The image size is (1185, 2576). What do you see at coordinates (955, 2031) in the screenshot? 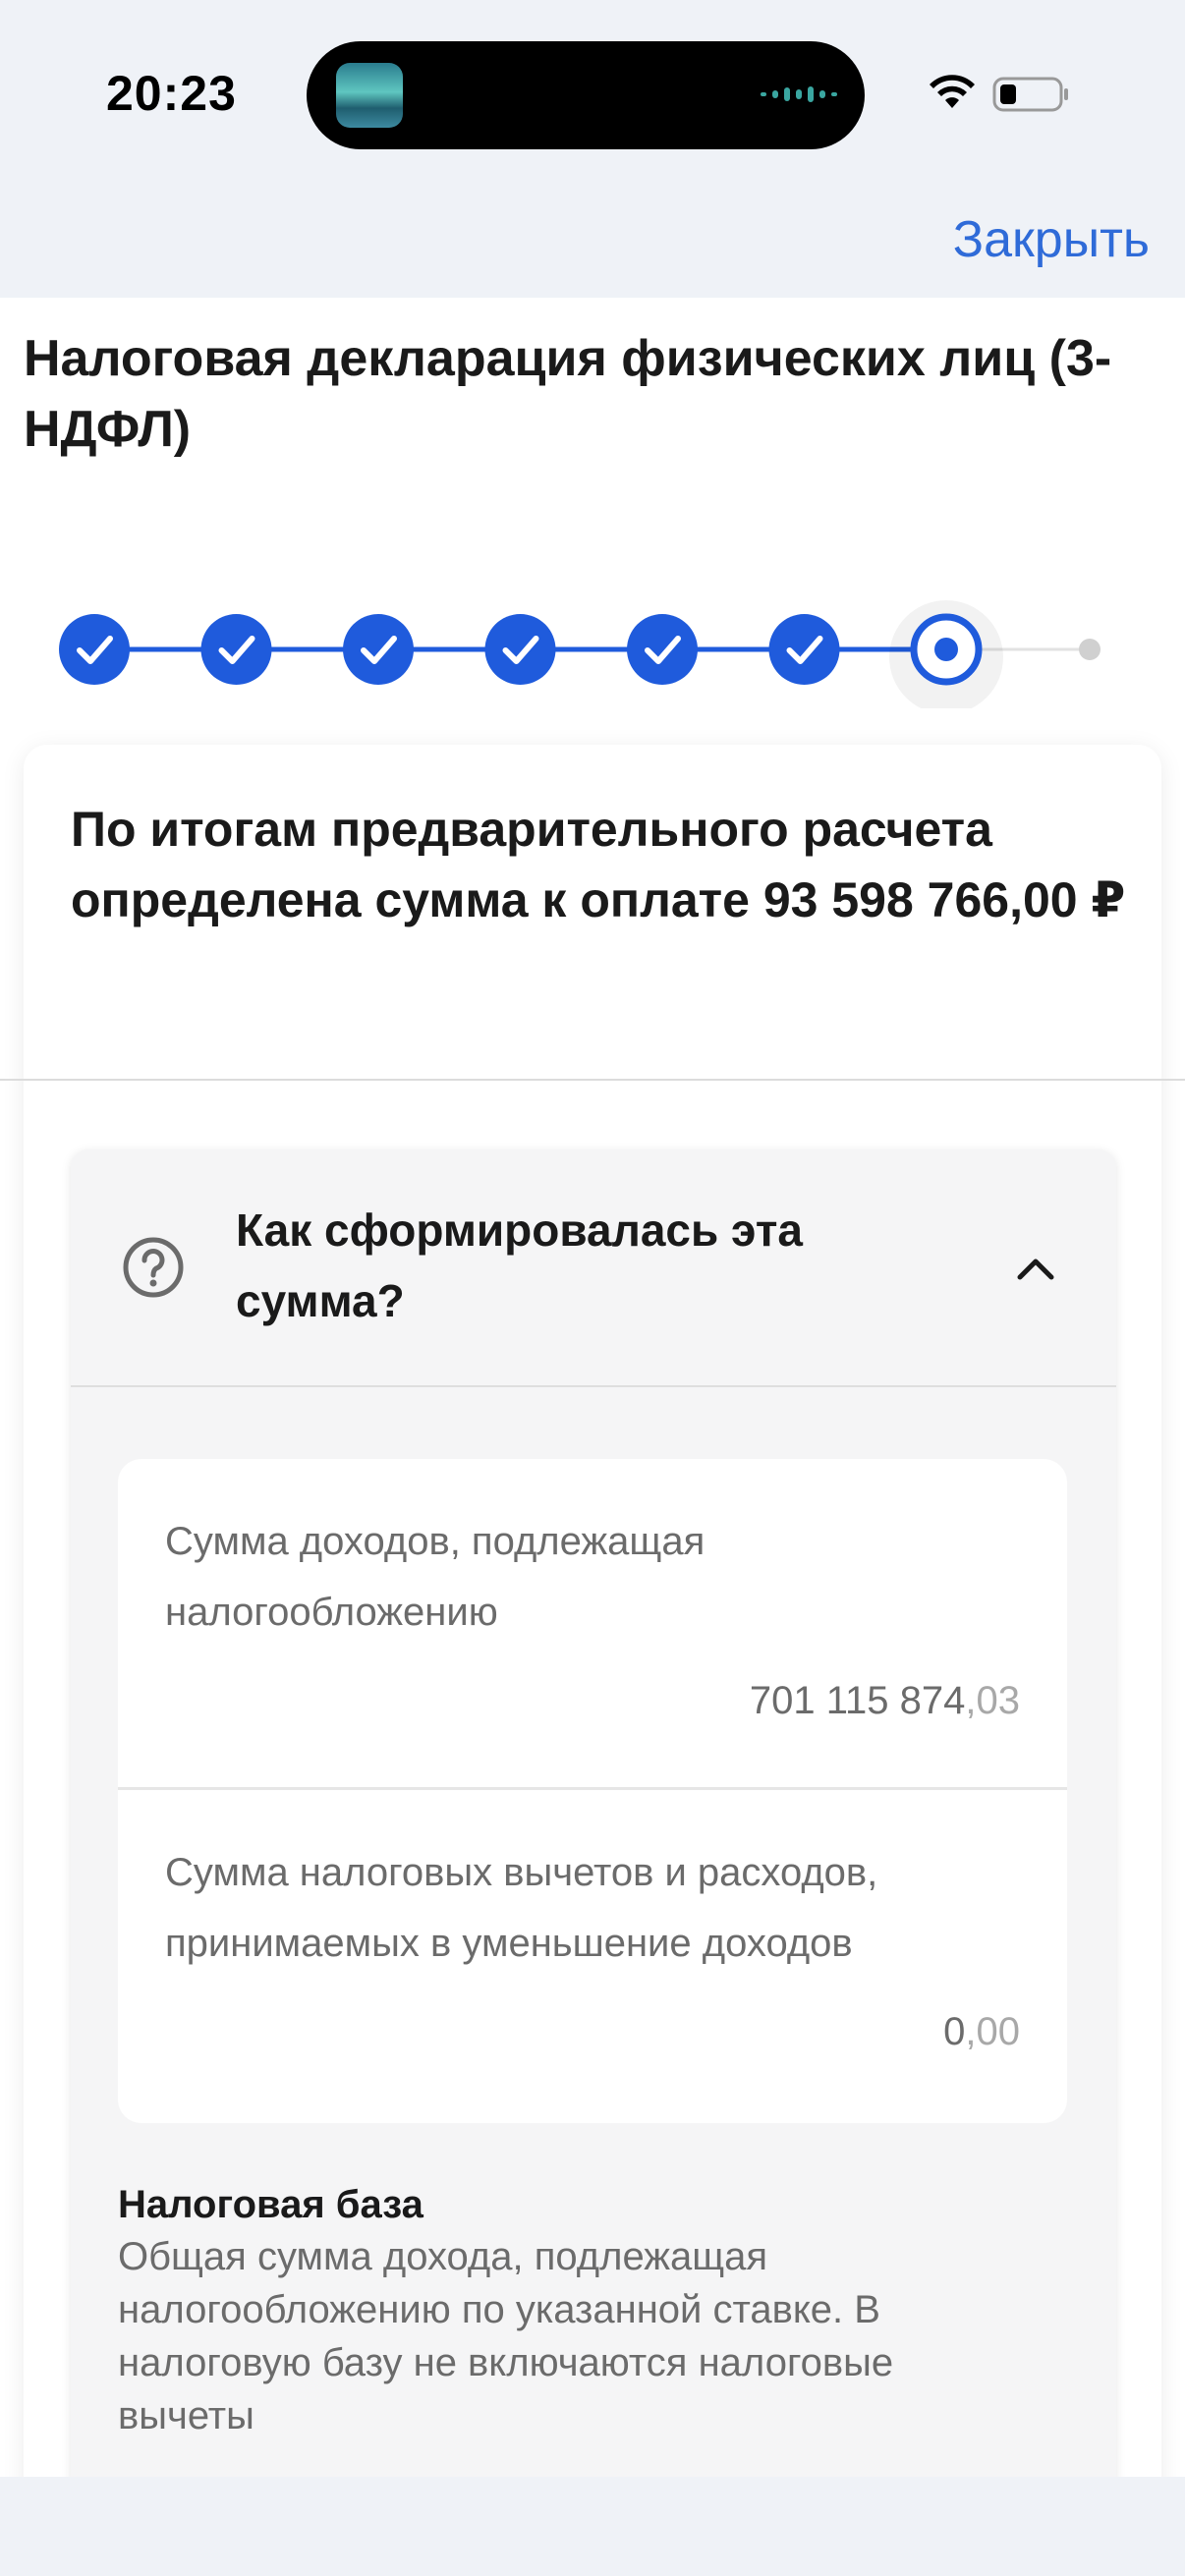
I see `deductions-value-int: 0` at bounding box center [955, 2031].